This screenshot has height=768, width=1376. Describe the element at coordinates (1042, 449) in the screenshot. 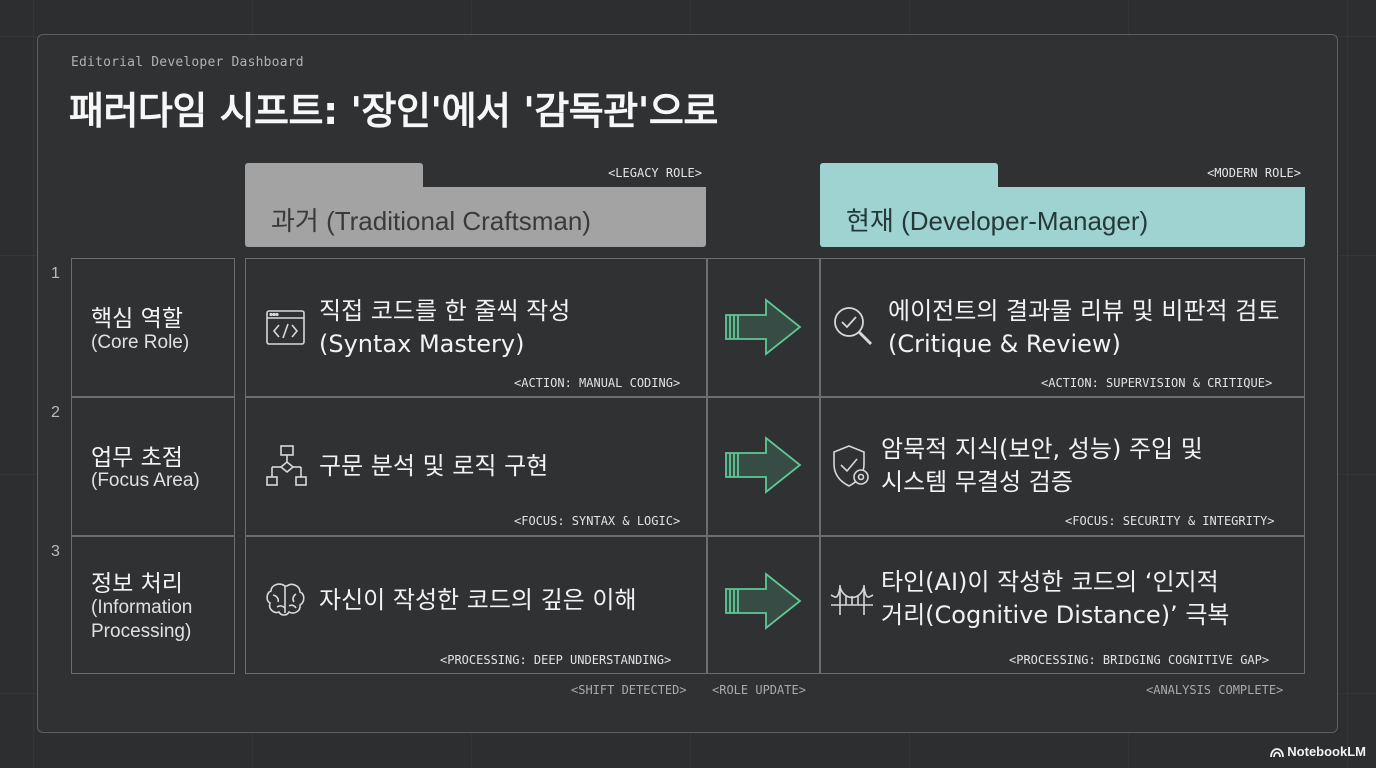

I see `modern-text-line-1: 암묵적 지식(보안, 성능) 주입 및` at that location.